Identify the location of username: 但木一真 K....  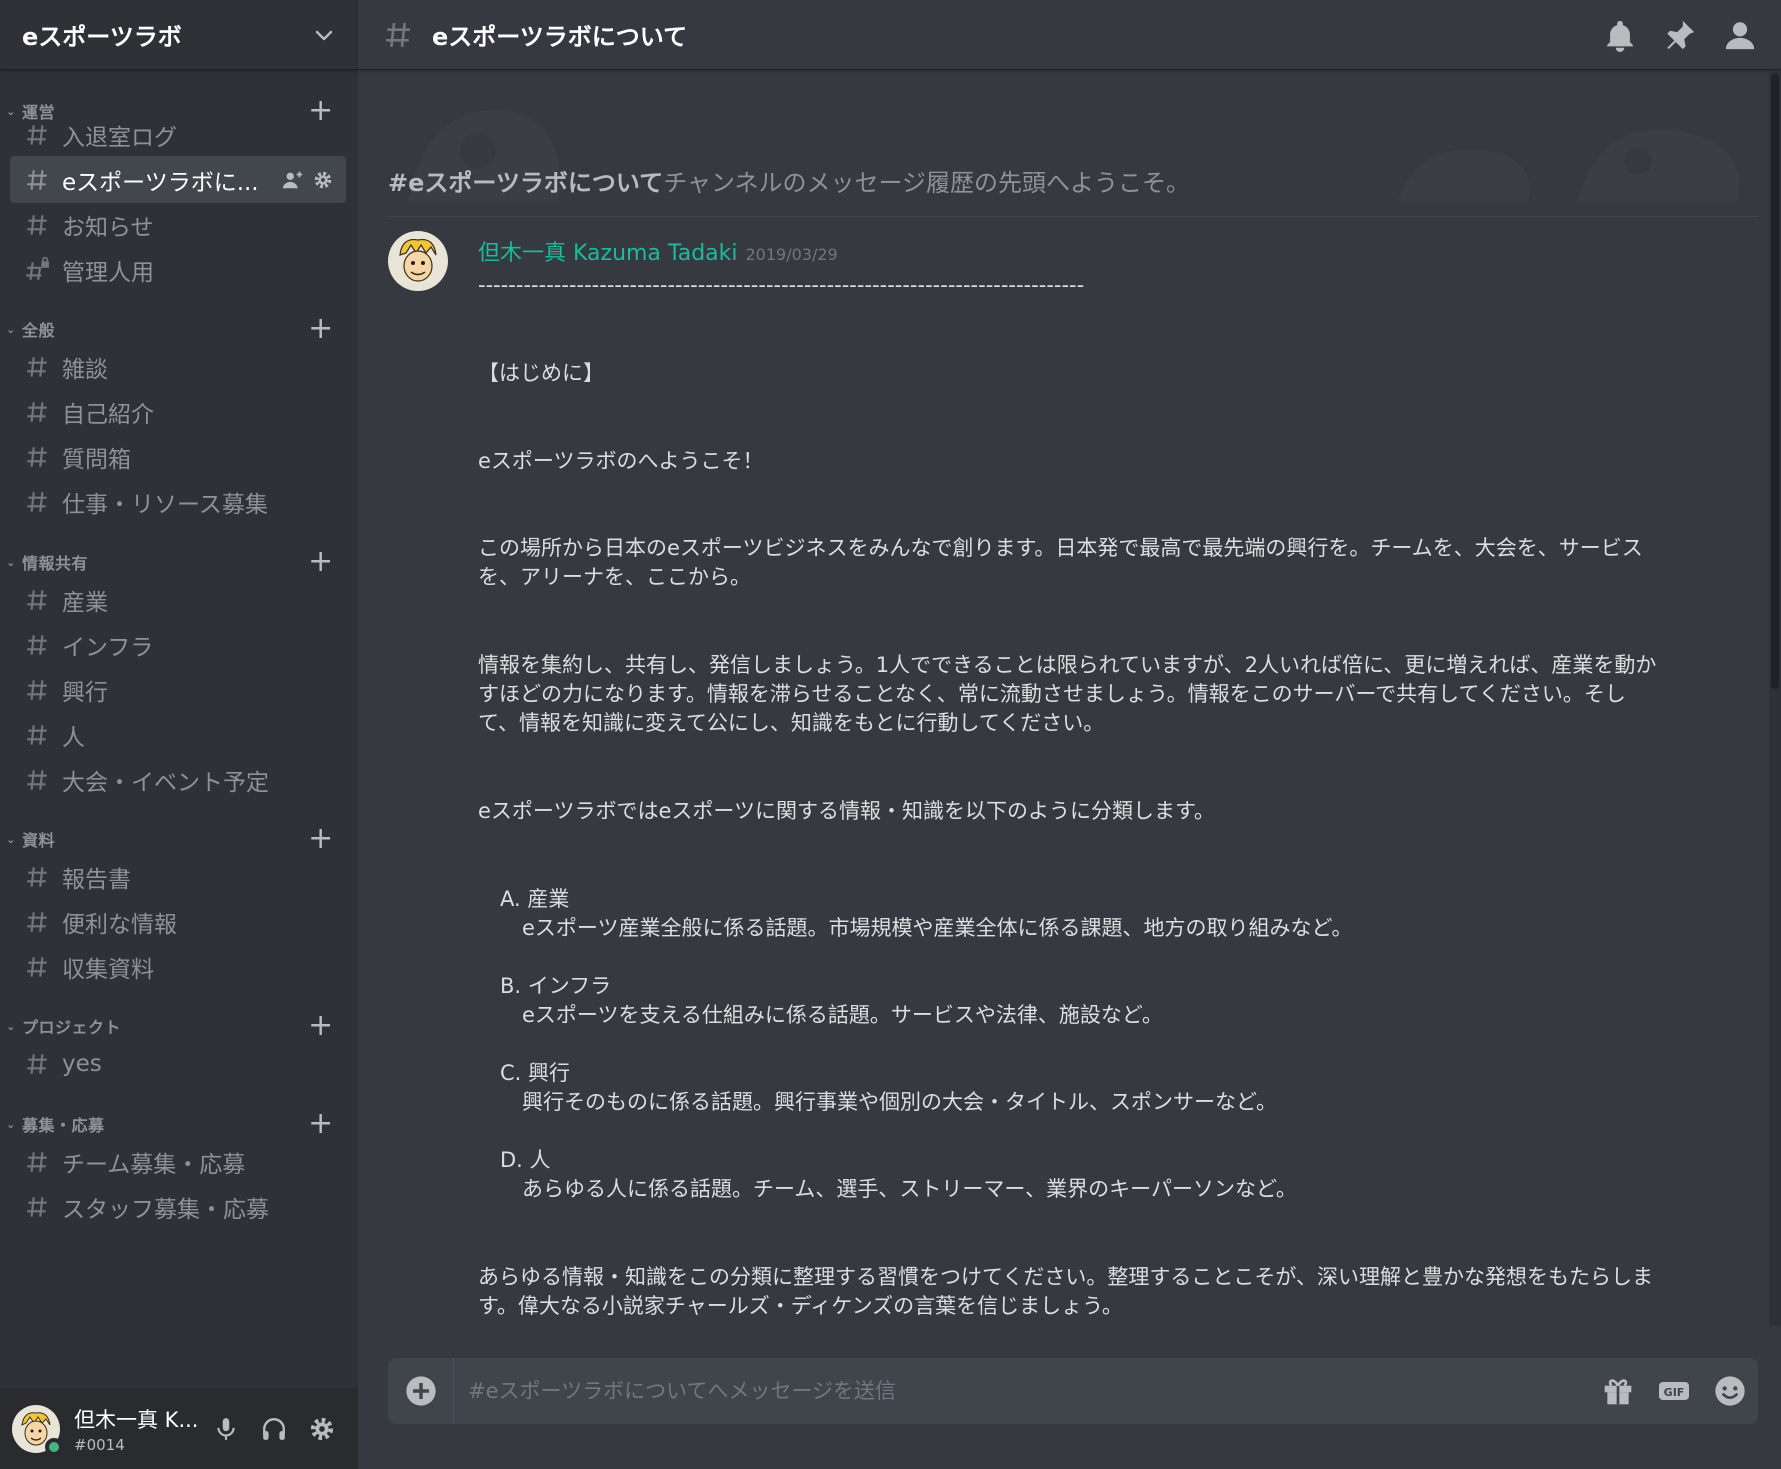
(136, 1419).